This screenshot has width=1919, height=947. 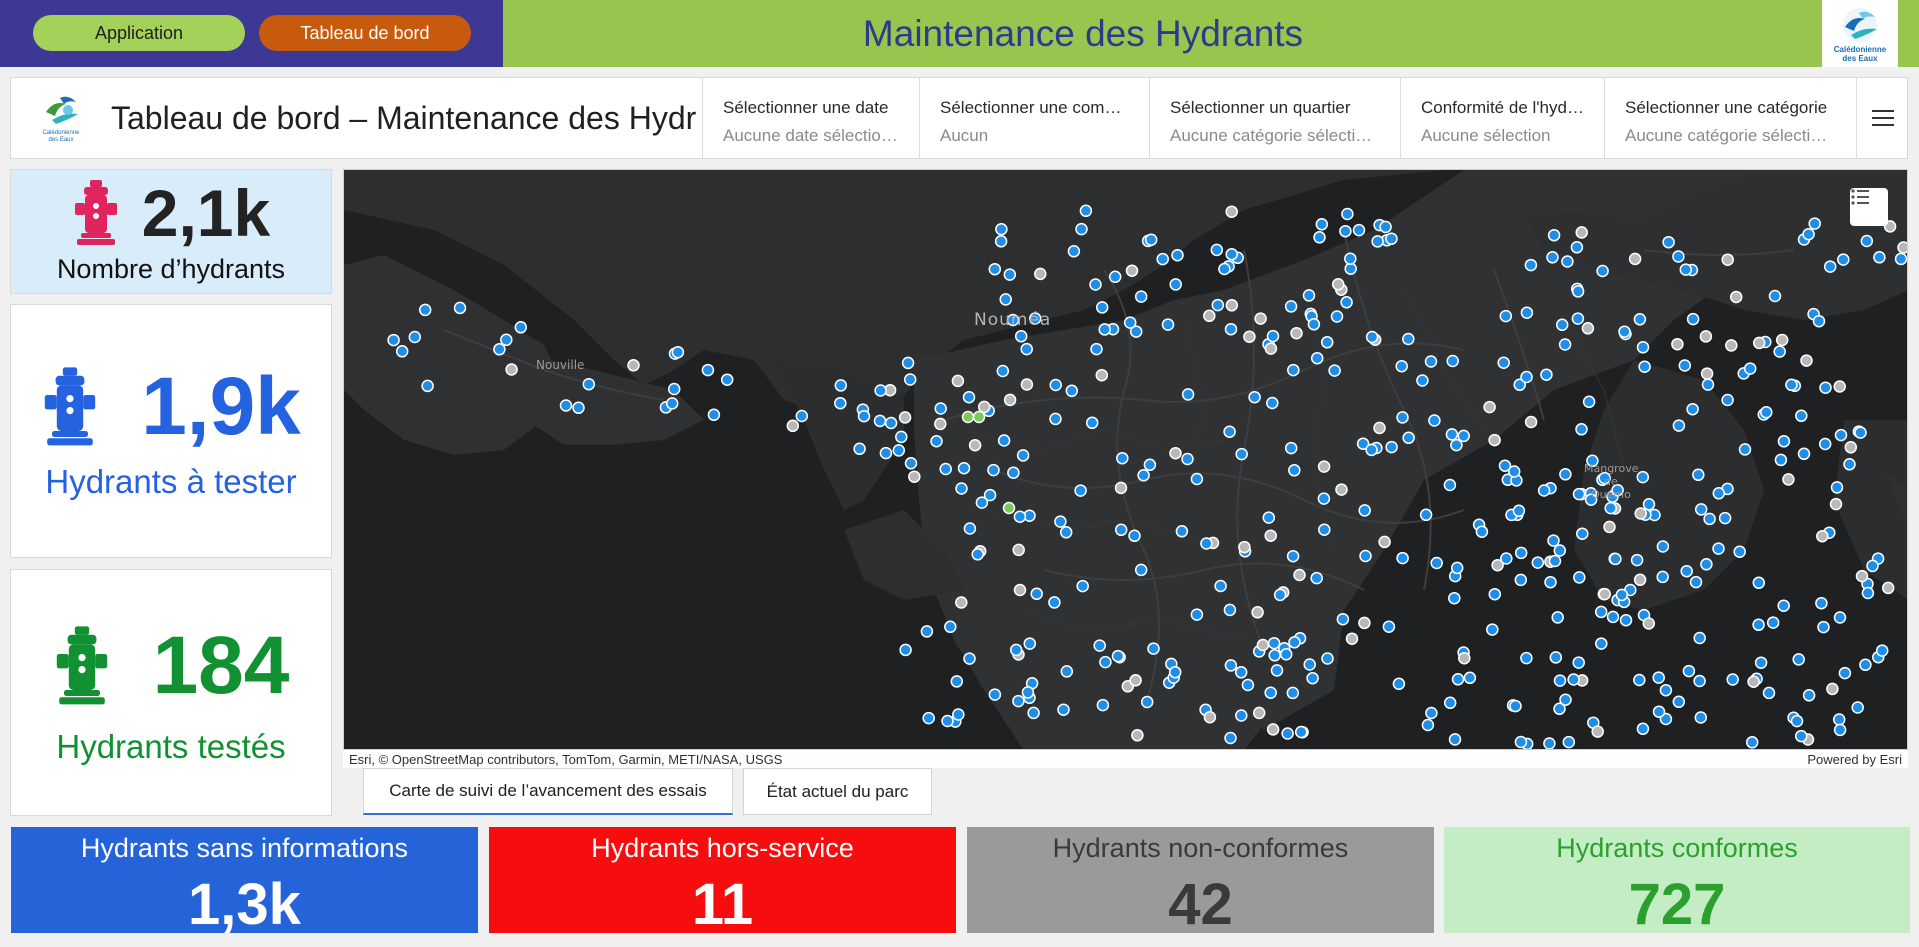 I want to click on application-button: Application, so click(x=139, y=33).